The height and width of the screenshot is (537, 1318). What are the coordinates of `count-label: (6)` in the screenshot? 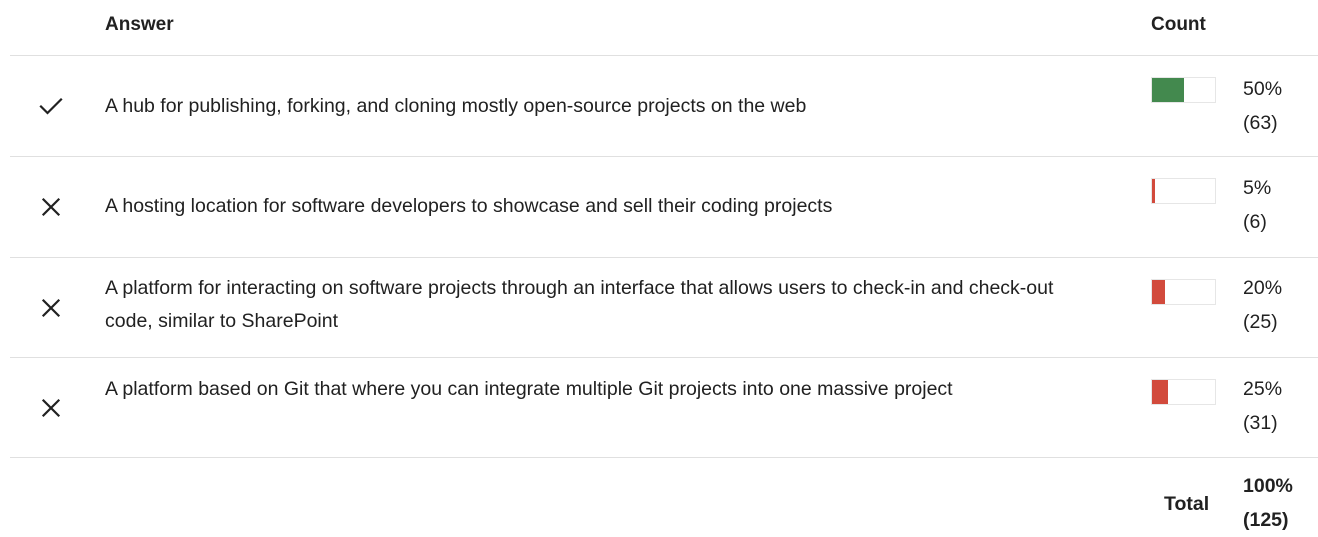 It's located at (1255, 222).